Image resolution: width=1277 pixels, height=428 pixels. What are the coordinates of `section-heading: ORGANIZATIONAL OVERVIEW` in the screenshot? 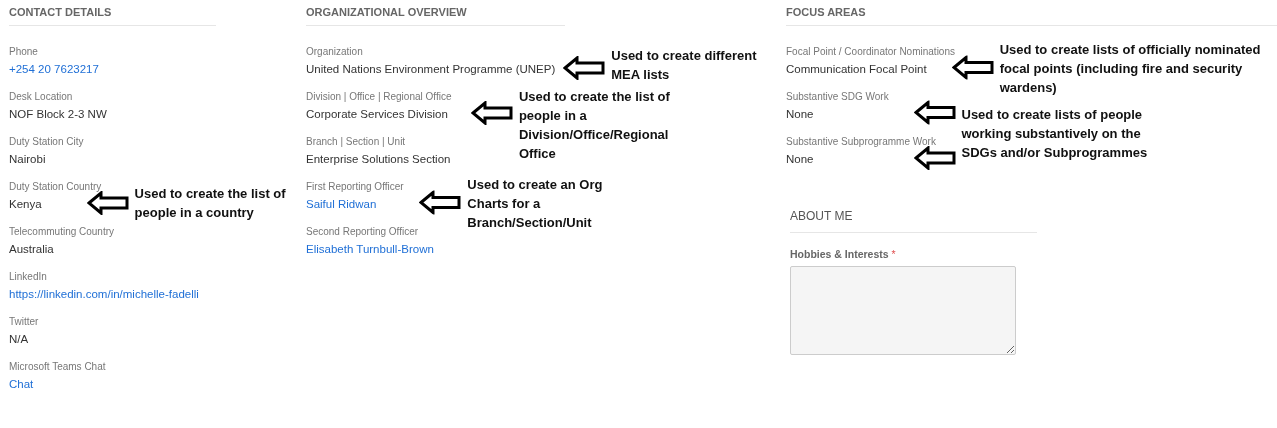 It's located at (435, 15).